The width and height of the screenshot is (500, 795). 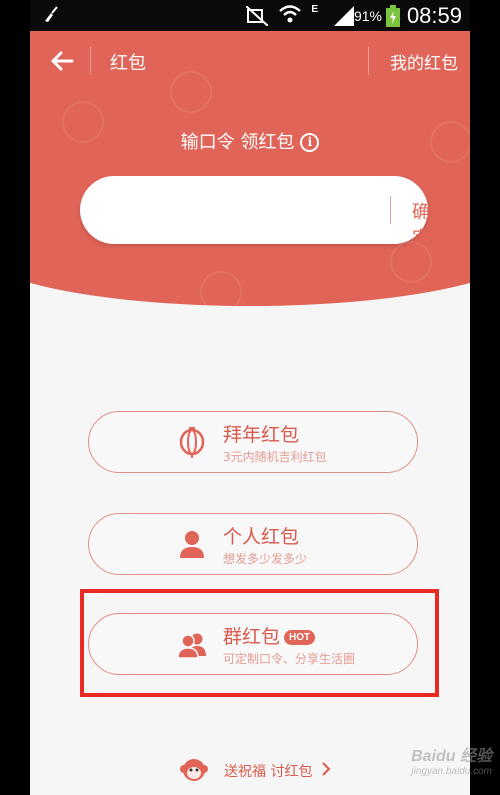 I want to click on option-subtitle: 3元内随机吉利红包, so click(x=275, y=457).